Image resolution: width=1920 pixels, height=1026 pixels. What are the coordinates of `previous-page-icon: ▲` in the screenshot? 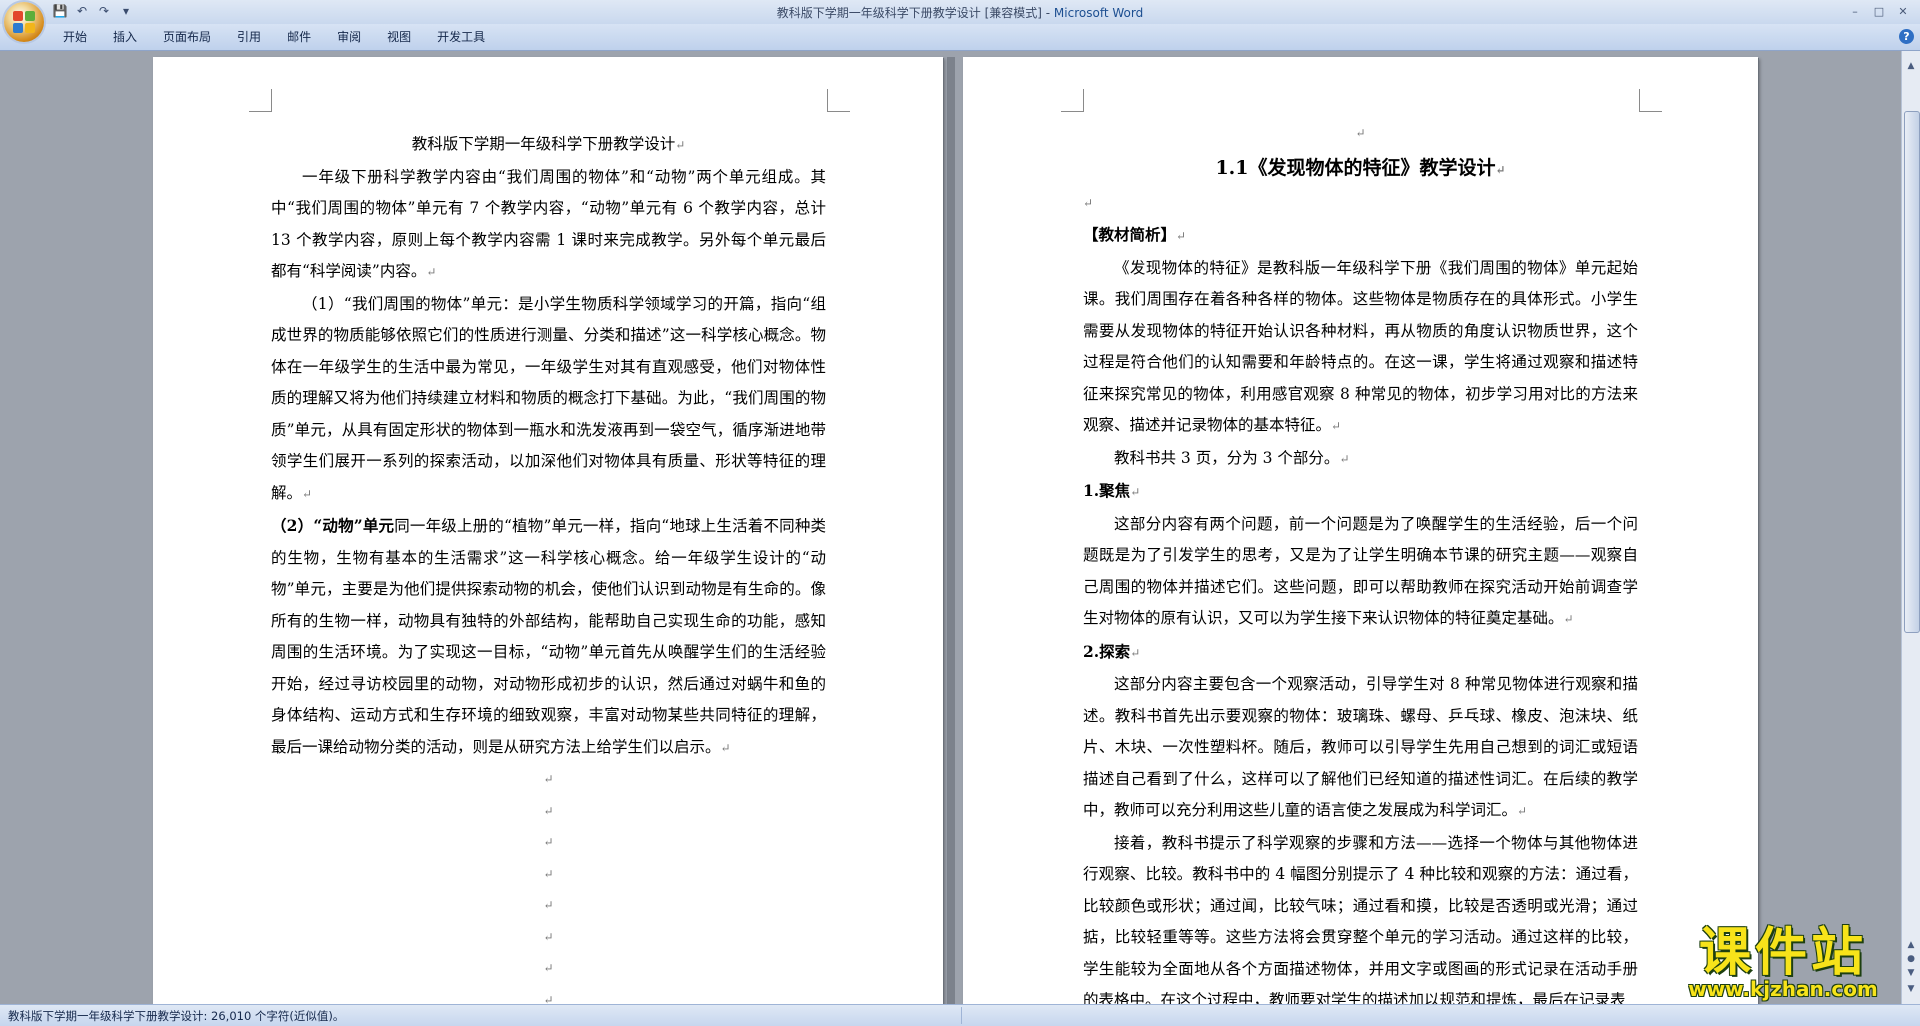 It's located at (1911, 945).